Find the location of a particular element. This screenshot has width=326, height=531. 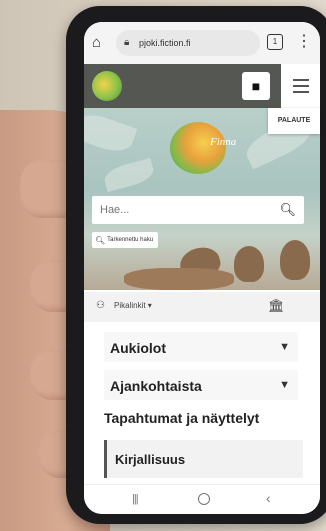

user-button: ■ is located at coordinates (256, 86).